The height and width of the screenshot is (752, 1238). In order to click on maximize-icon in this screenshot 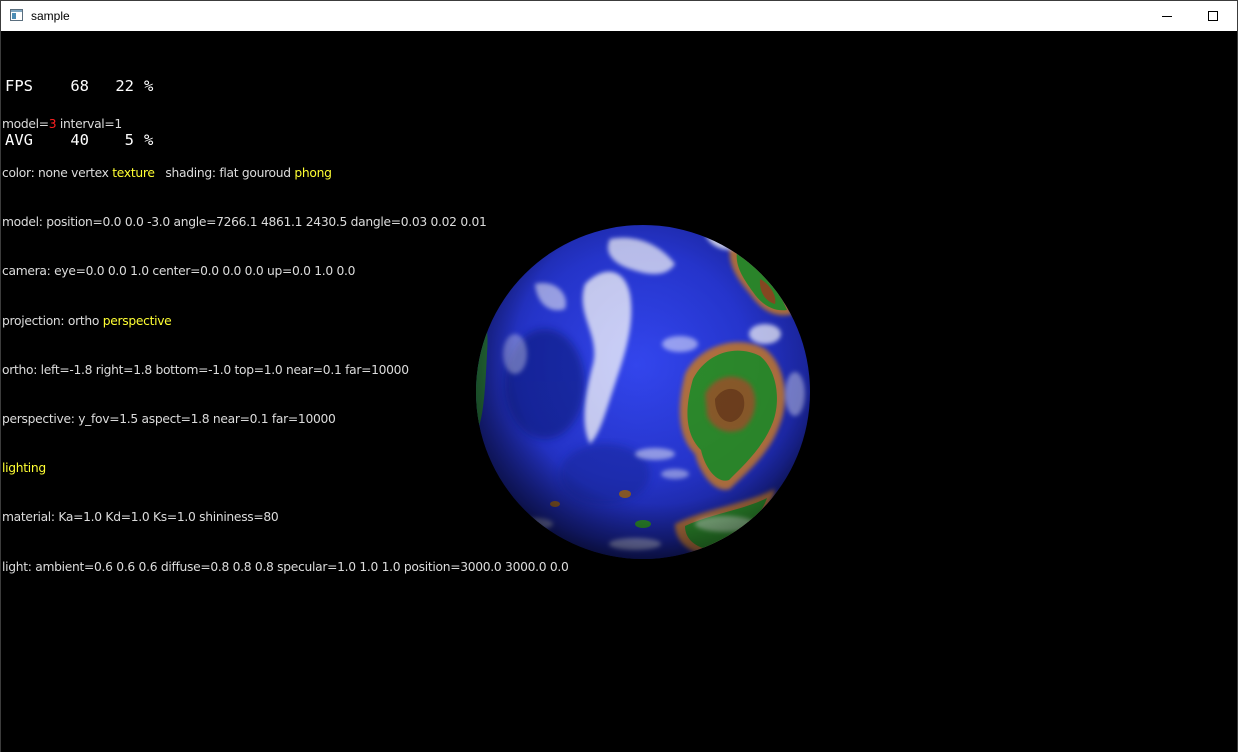, I will do `click(1213, 16)`.